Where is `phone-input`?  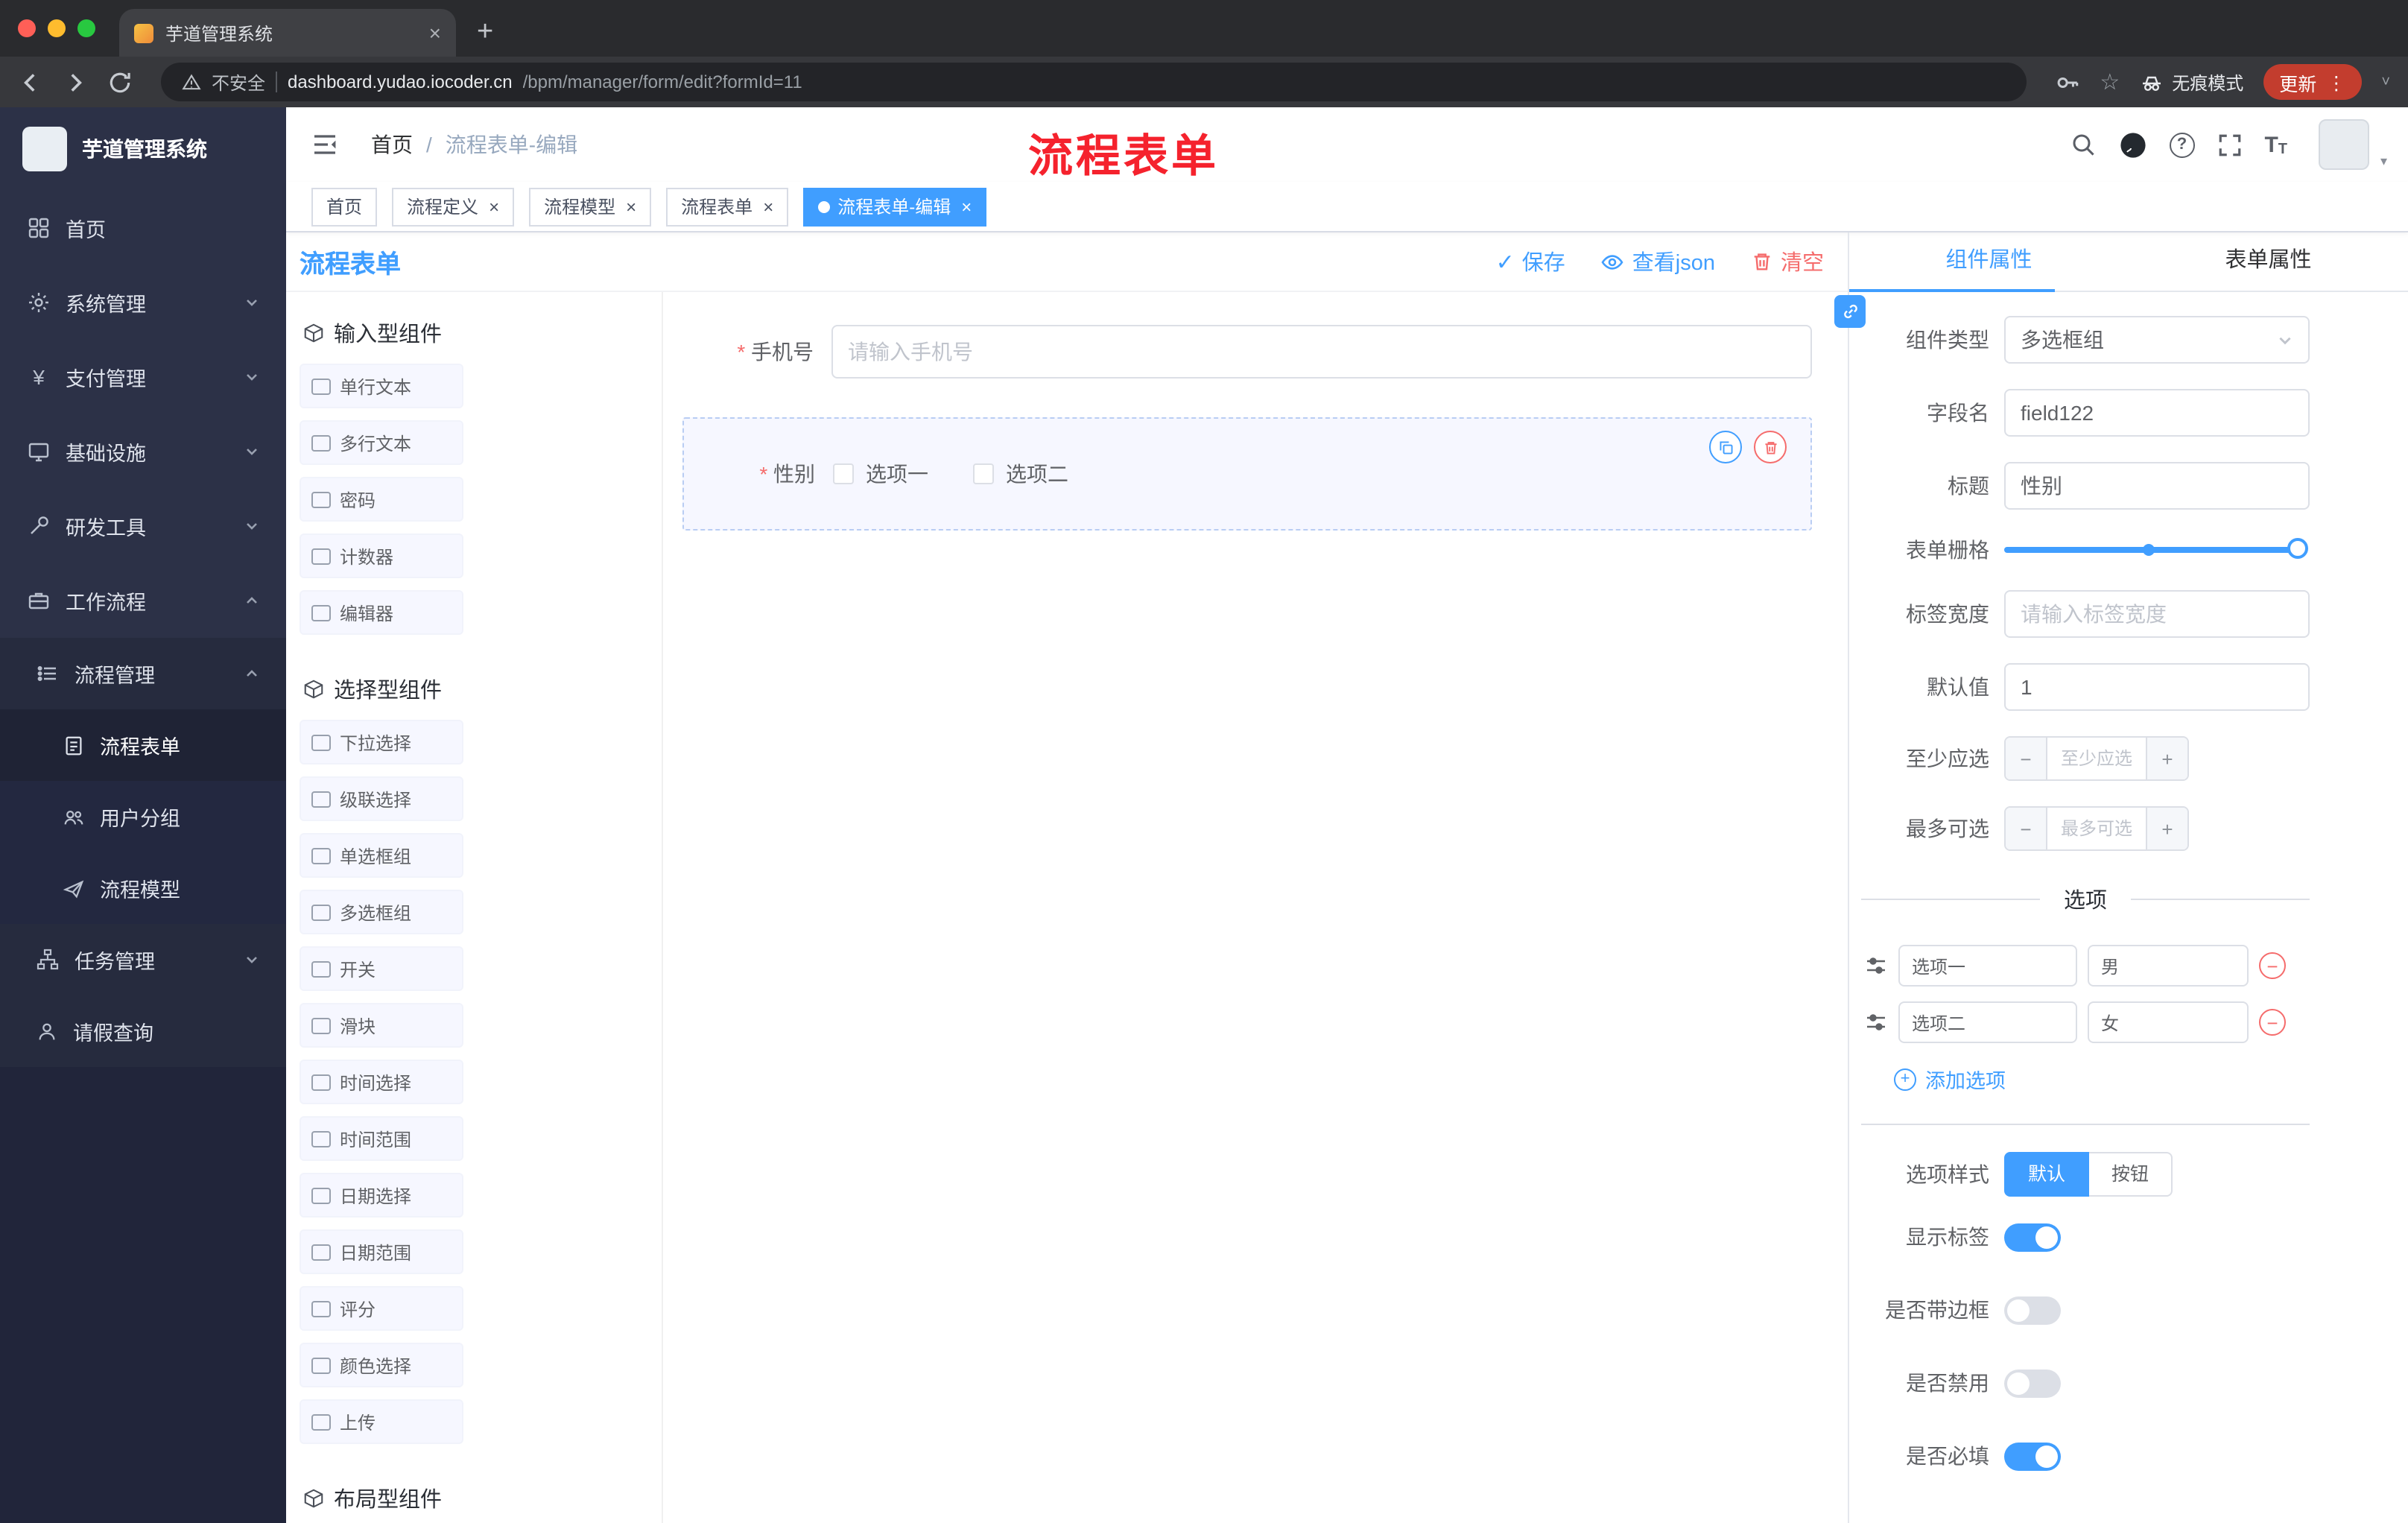 phone-input is located at coordinates (1321, 352).